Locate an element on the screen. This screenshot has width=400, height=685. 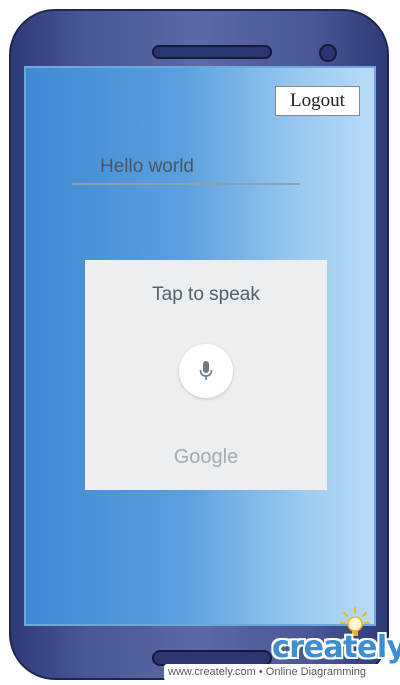
logout-button: Logout is located at coordinates (317, 101).